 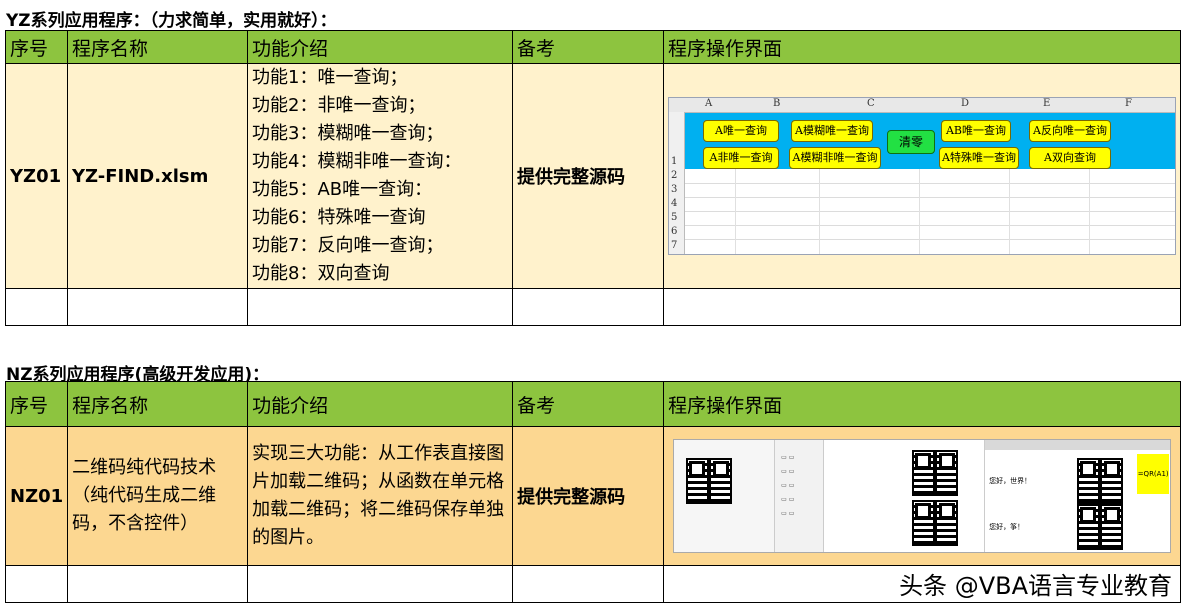 What do you see at coordinates (157, 176) in the screenshot?
I see `row-name: YZ-FIND.xlsm` at bounding box center [157, 176].